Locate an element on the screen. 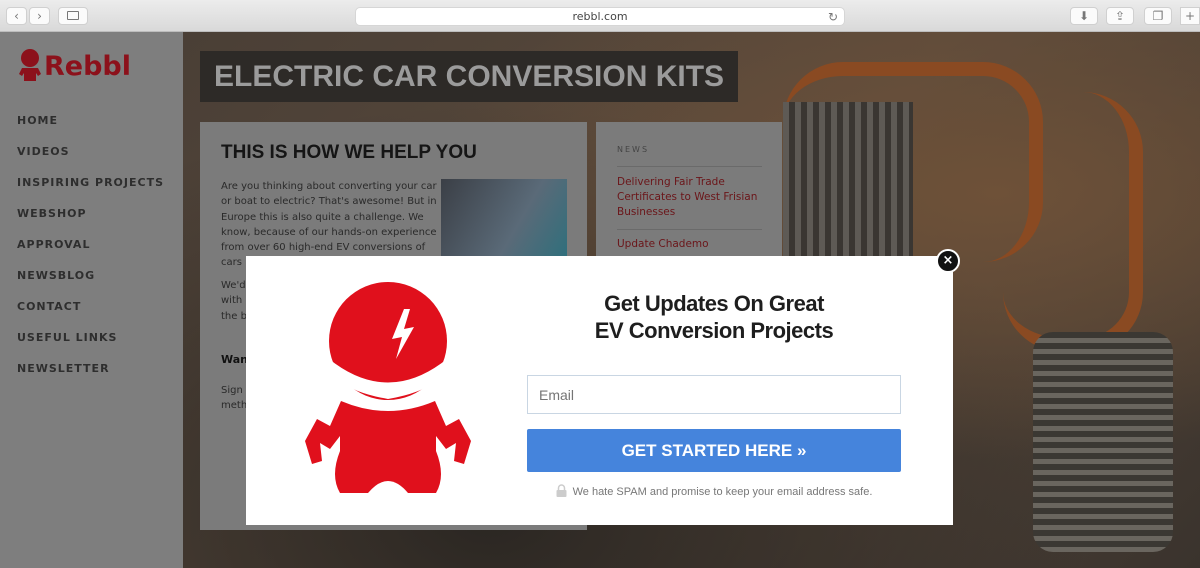 The image size is (1200, 568). tabs-icon: ❐ is located at coordinates (1158, 16).